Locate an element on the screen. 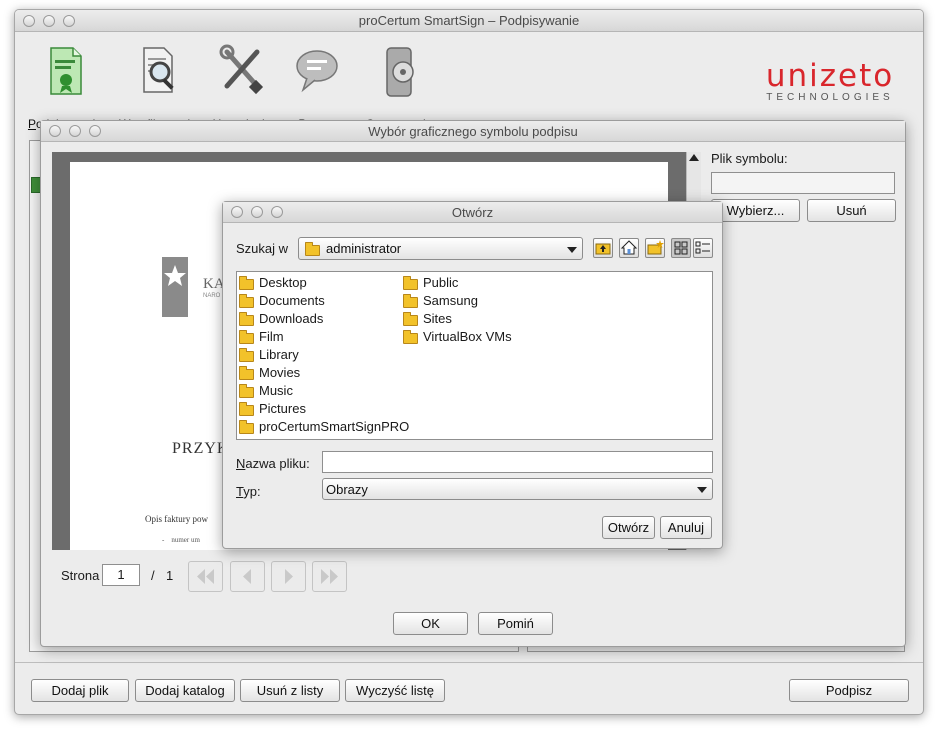 This screenshot has height=734, width=937. file-name: Library is located at coordinates (279, 354).